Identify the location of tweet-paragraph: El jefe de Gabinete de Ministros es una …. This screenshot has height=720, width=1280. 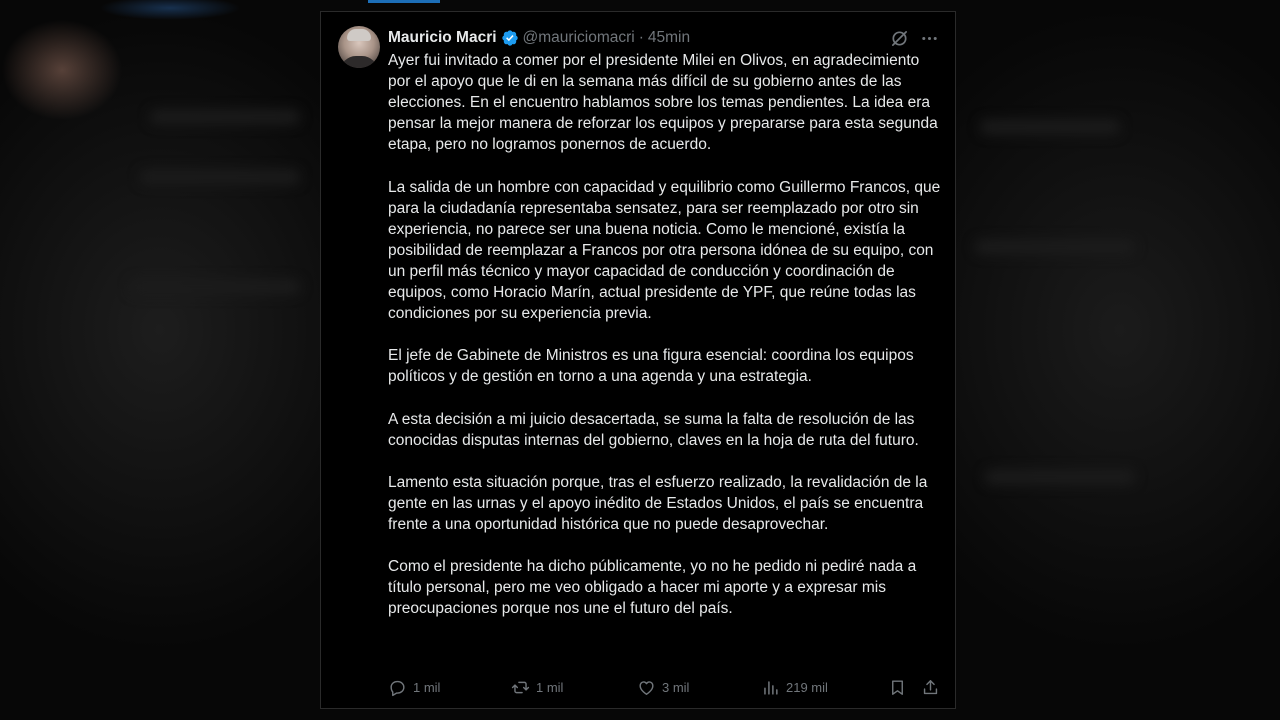
(651, 366).